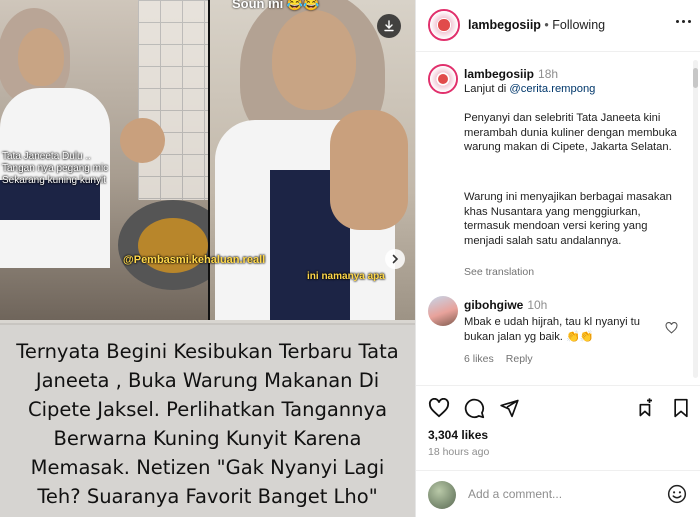  What do you see at coordinates (54, 180) in the screenshot?
I see `overlay-line: Sekarang kuning kunyit` at bounding box center [54, 180].